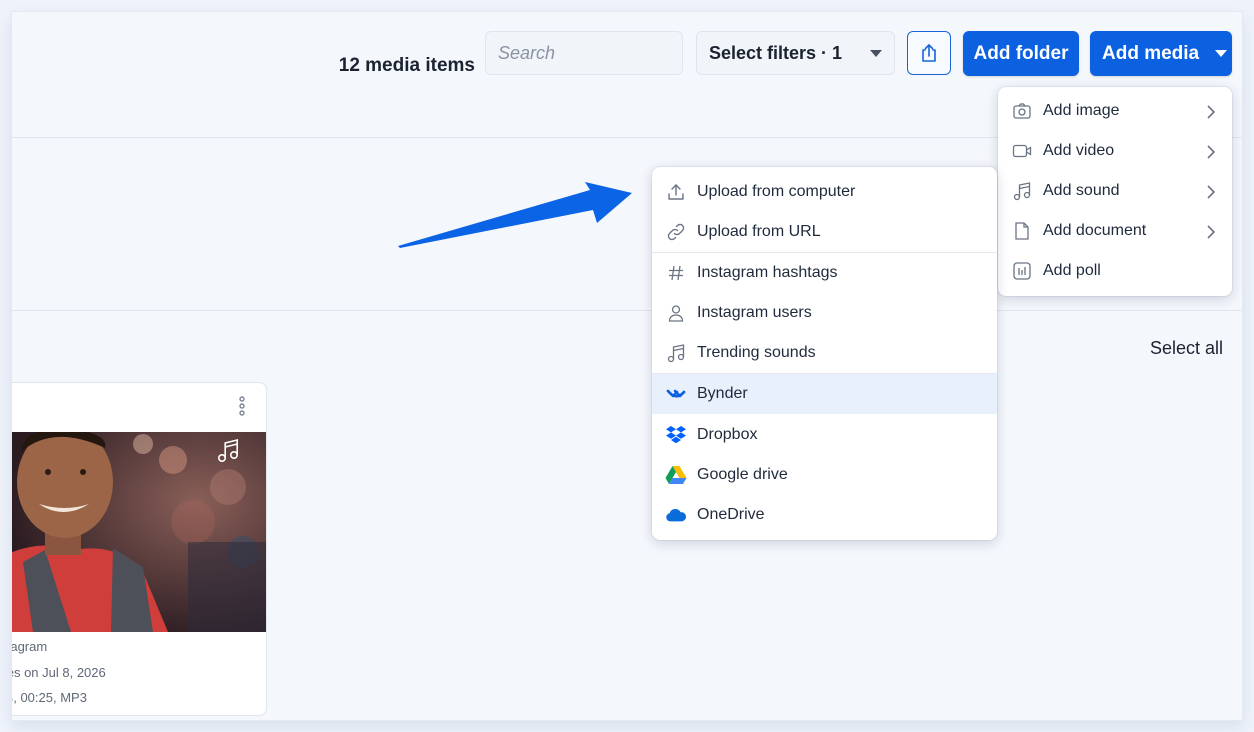  What do you see at coordinates (824, 394) in the screenshot?
I see `bynder-item: Bynder` at bounding box center [824, 394].